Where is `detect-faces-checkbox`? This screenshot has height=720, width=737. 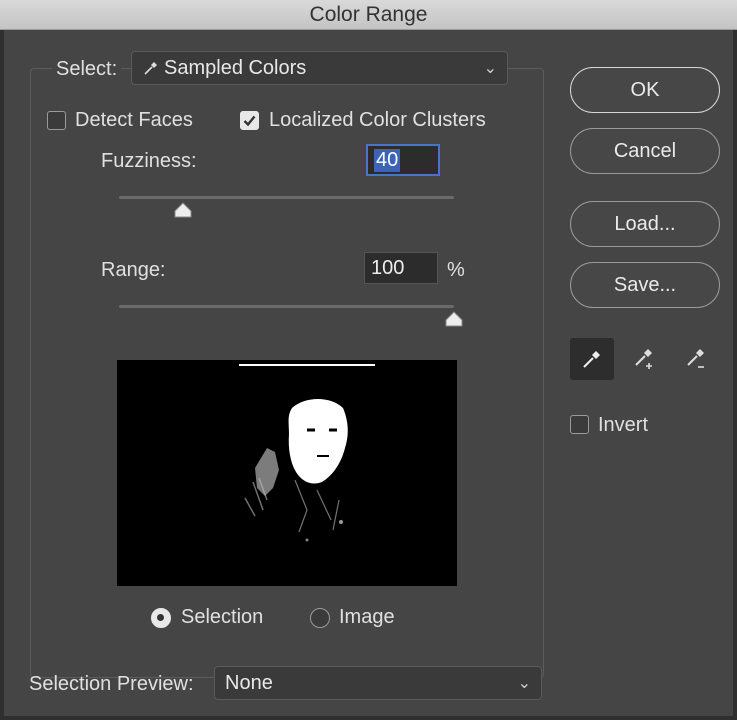
detect-faces-checkbox is located at coordinates (56, 120).